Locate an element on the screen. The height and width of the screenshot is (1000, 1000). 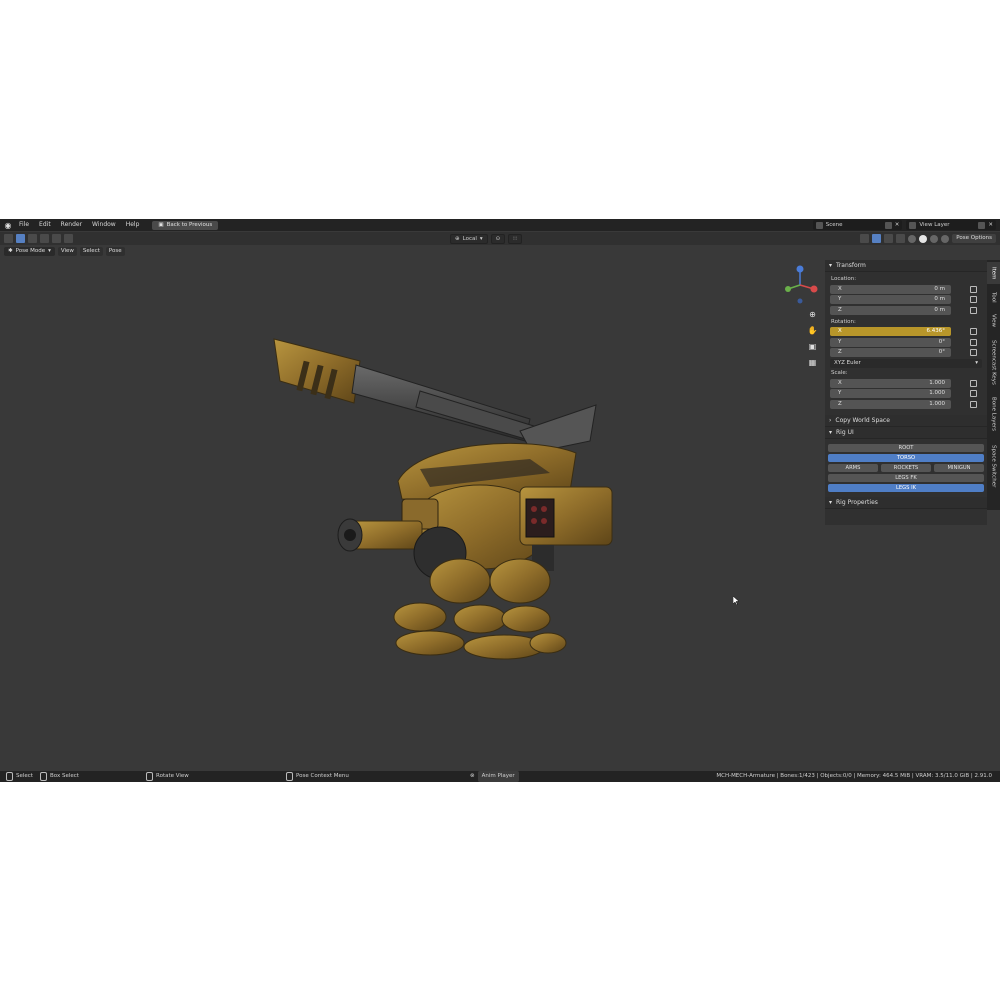
gizmo-toggle-icon is located at coordinates (877, 238).